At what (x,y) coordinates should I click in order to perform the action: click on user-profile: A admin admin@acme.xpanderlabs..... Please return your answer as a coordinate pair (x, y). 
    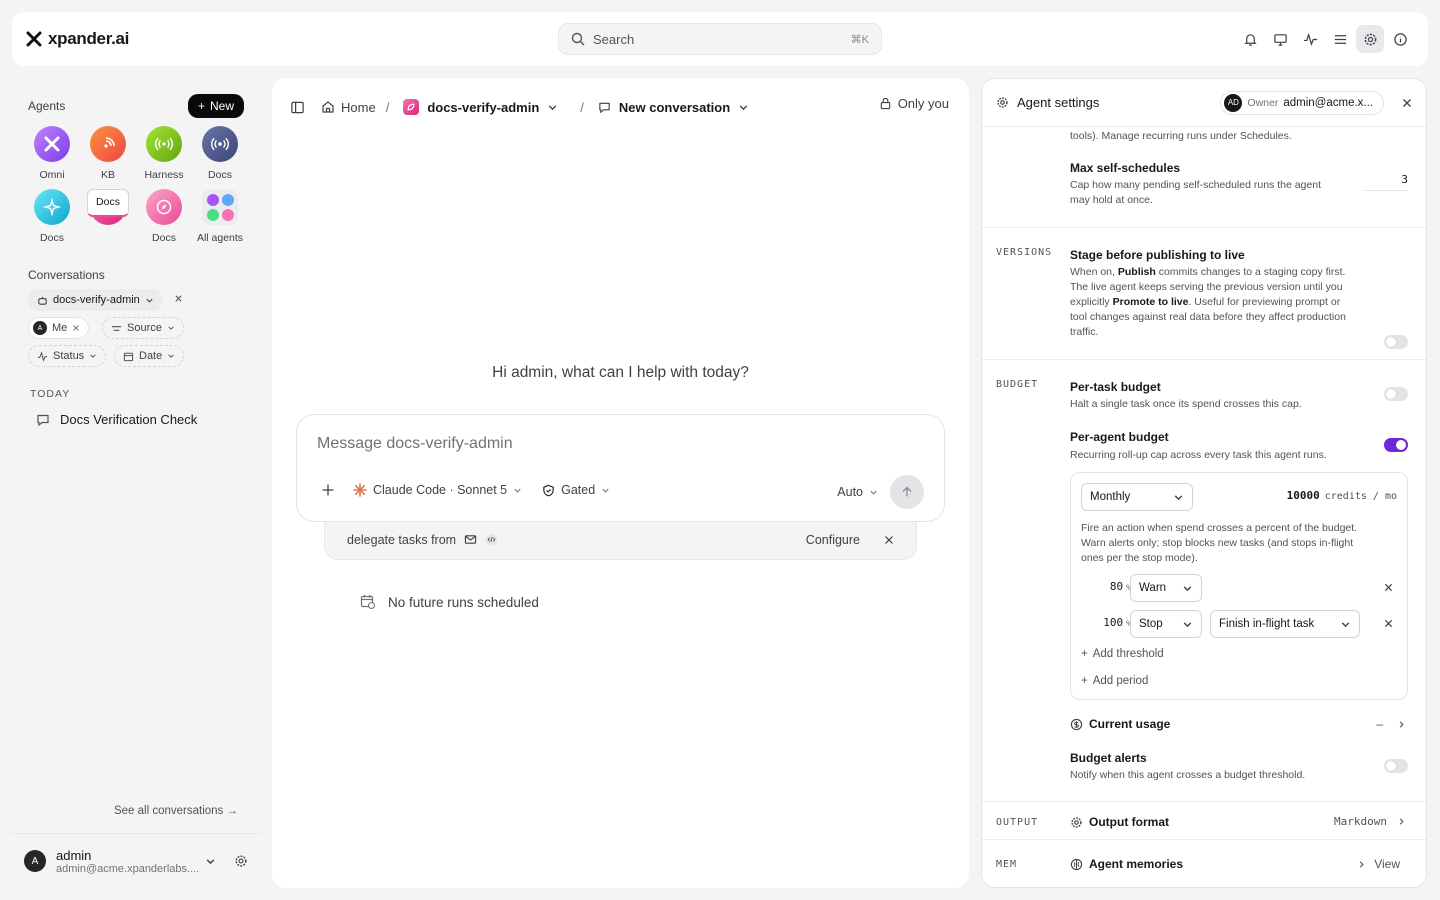
    Looking at the image, I should click on (136, 860).